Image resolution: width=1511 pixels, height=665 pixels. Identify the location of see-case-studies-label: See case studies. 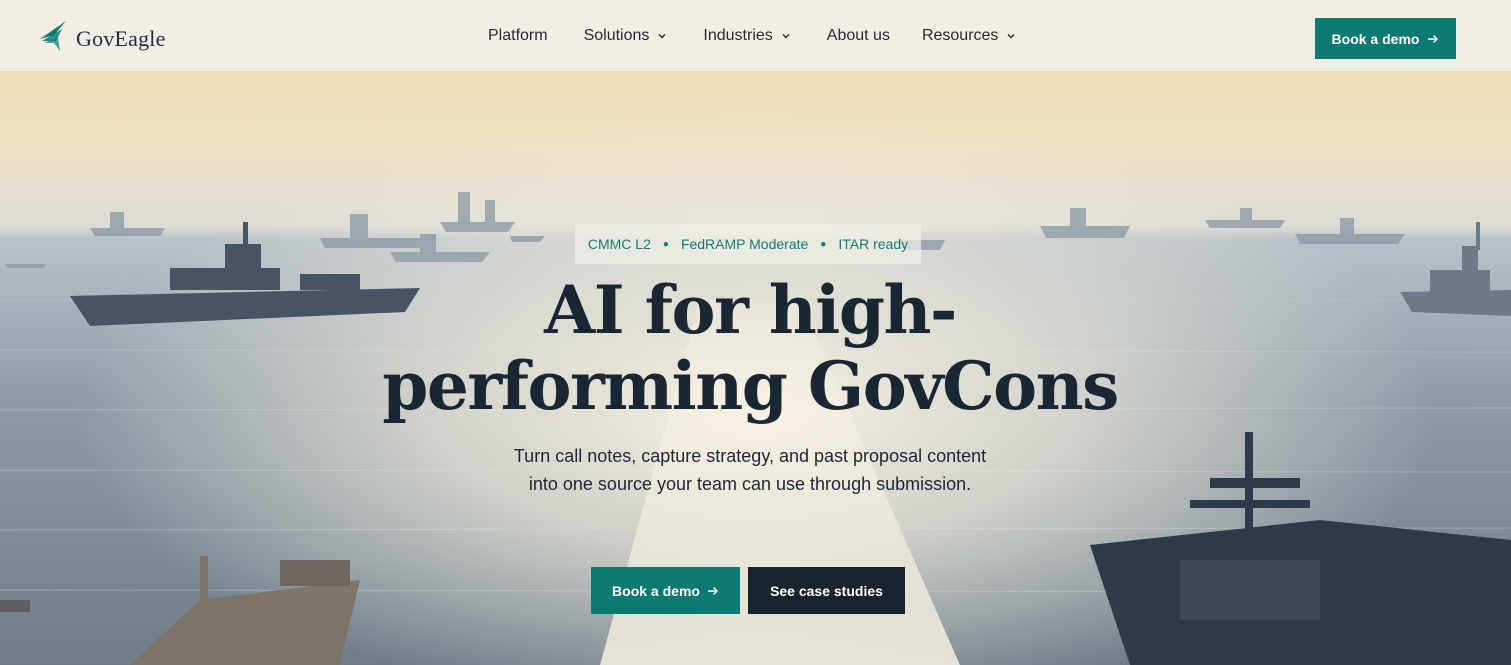
(826, 590).